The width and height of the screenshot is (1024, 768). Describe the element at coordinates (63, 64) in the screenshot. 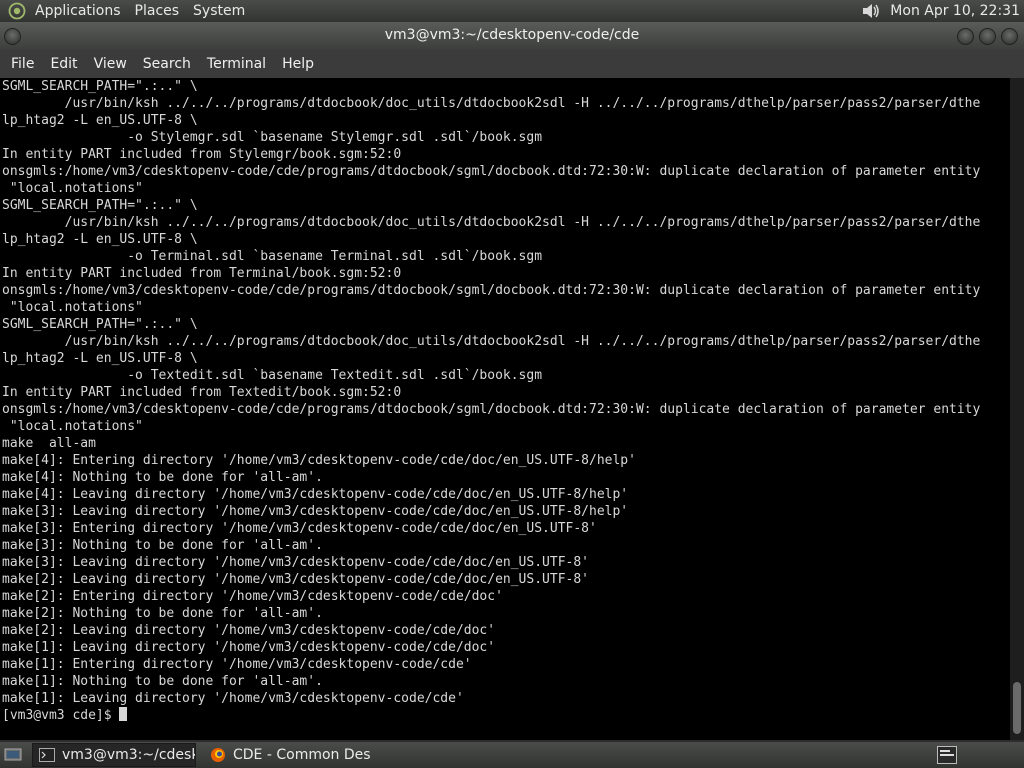

I see `menu-edit: Edit` at that location.